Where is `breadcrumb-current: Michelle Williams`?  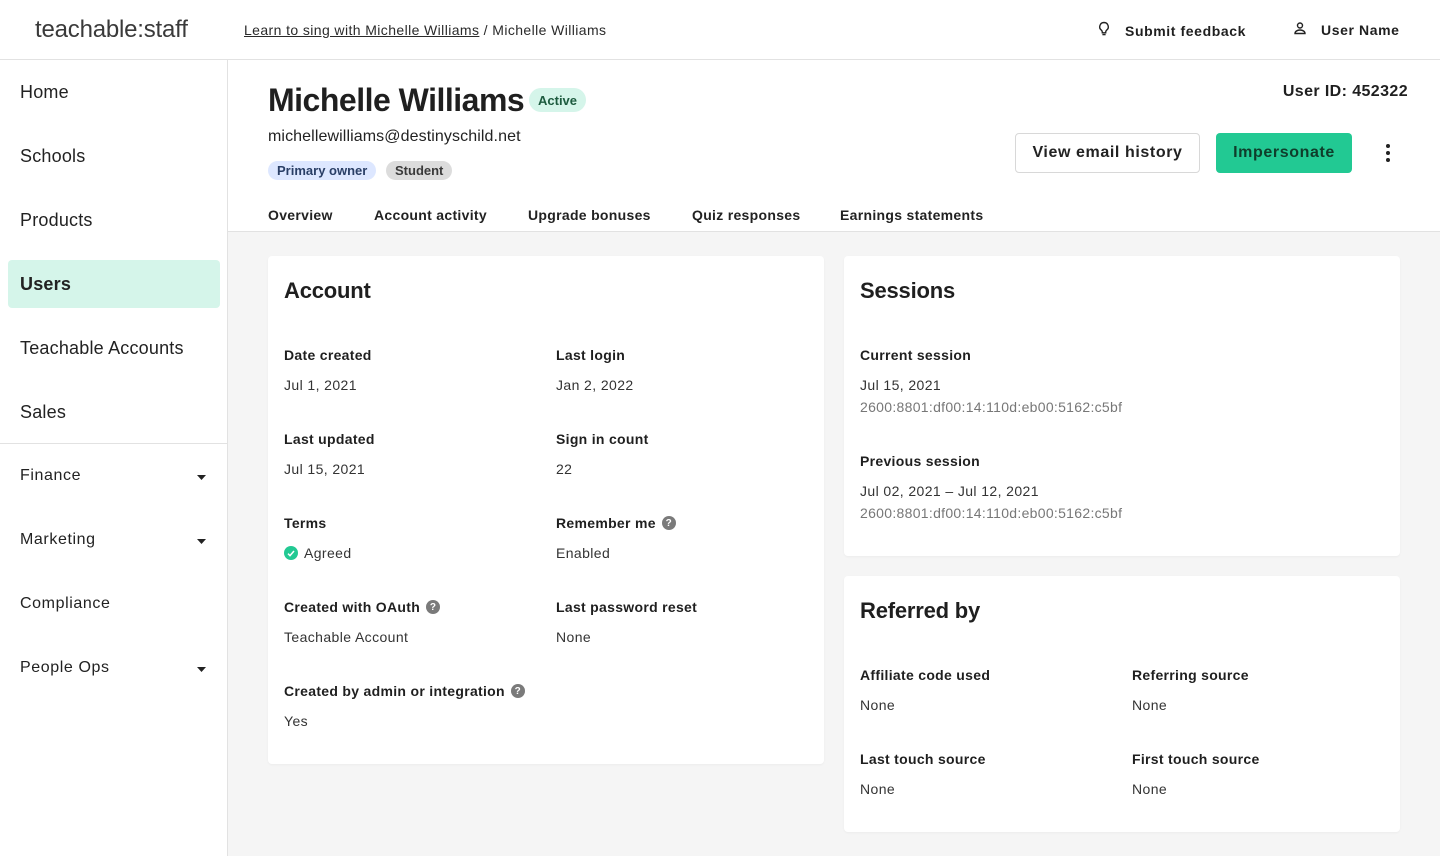 breadcrumb-current: Michelle Williams is located at coordinates (549, 30).